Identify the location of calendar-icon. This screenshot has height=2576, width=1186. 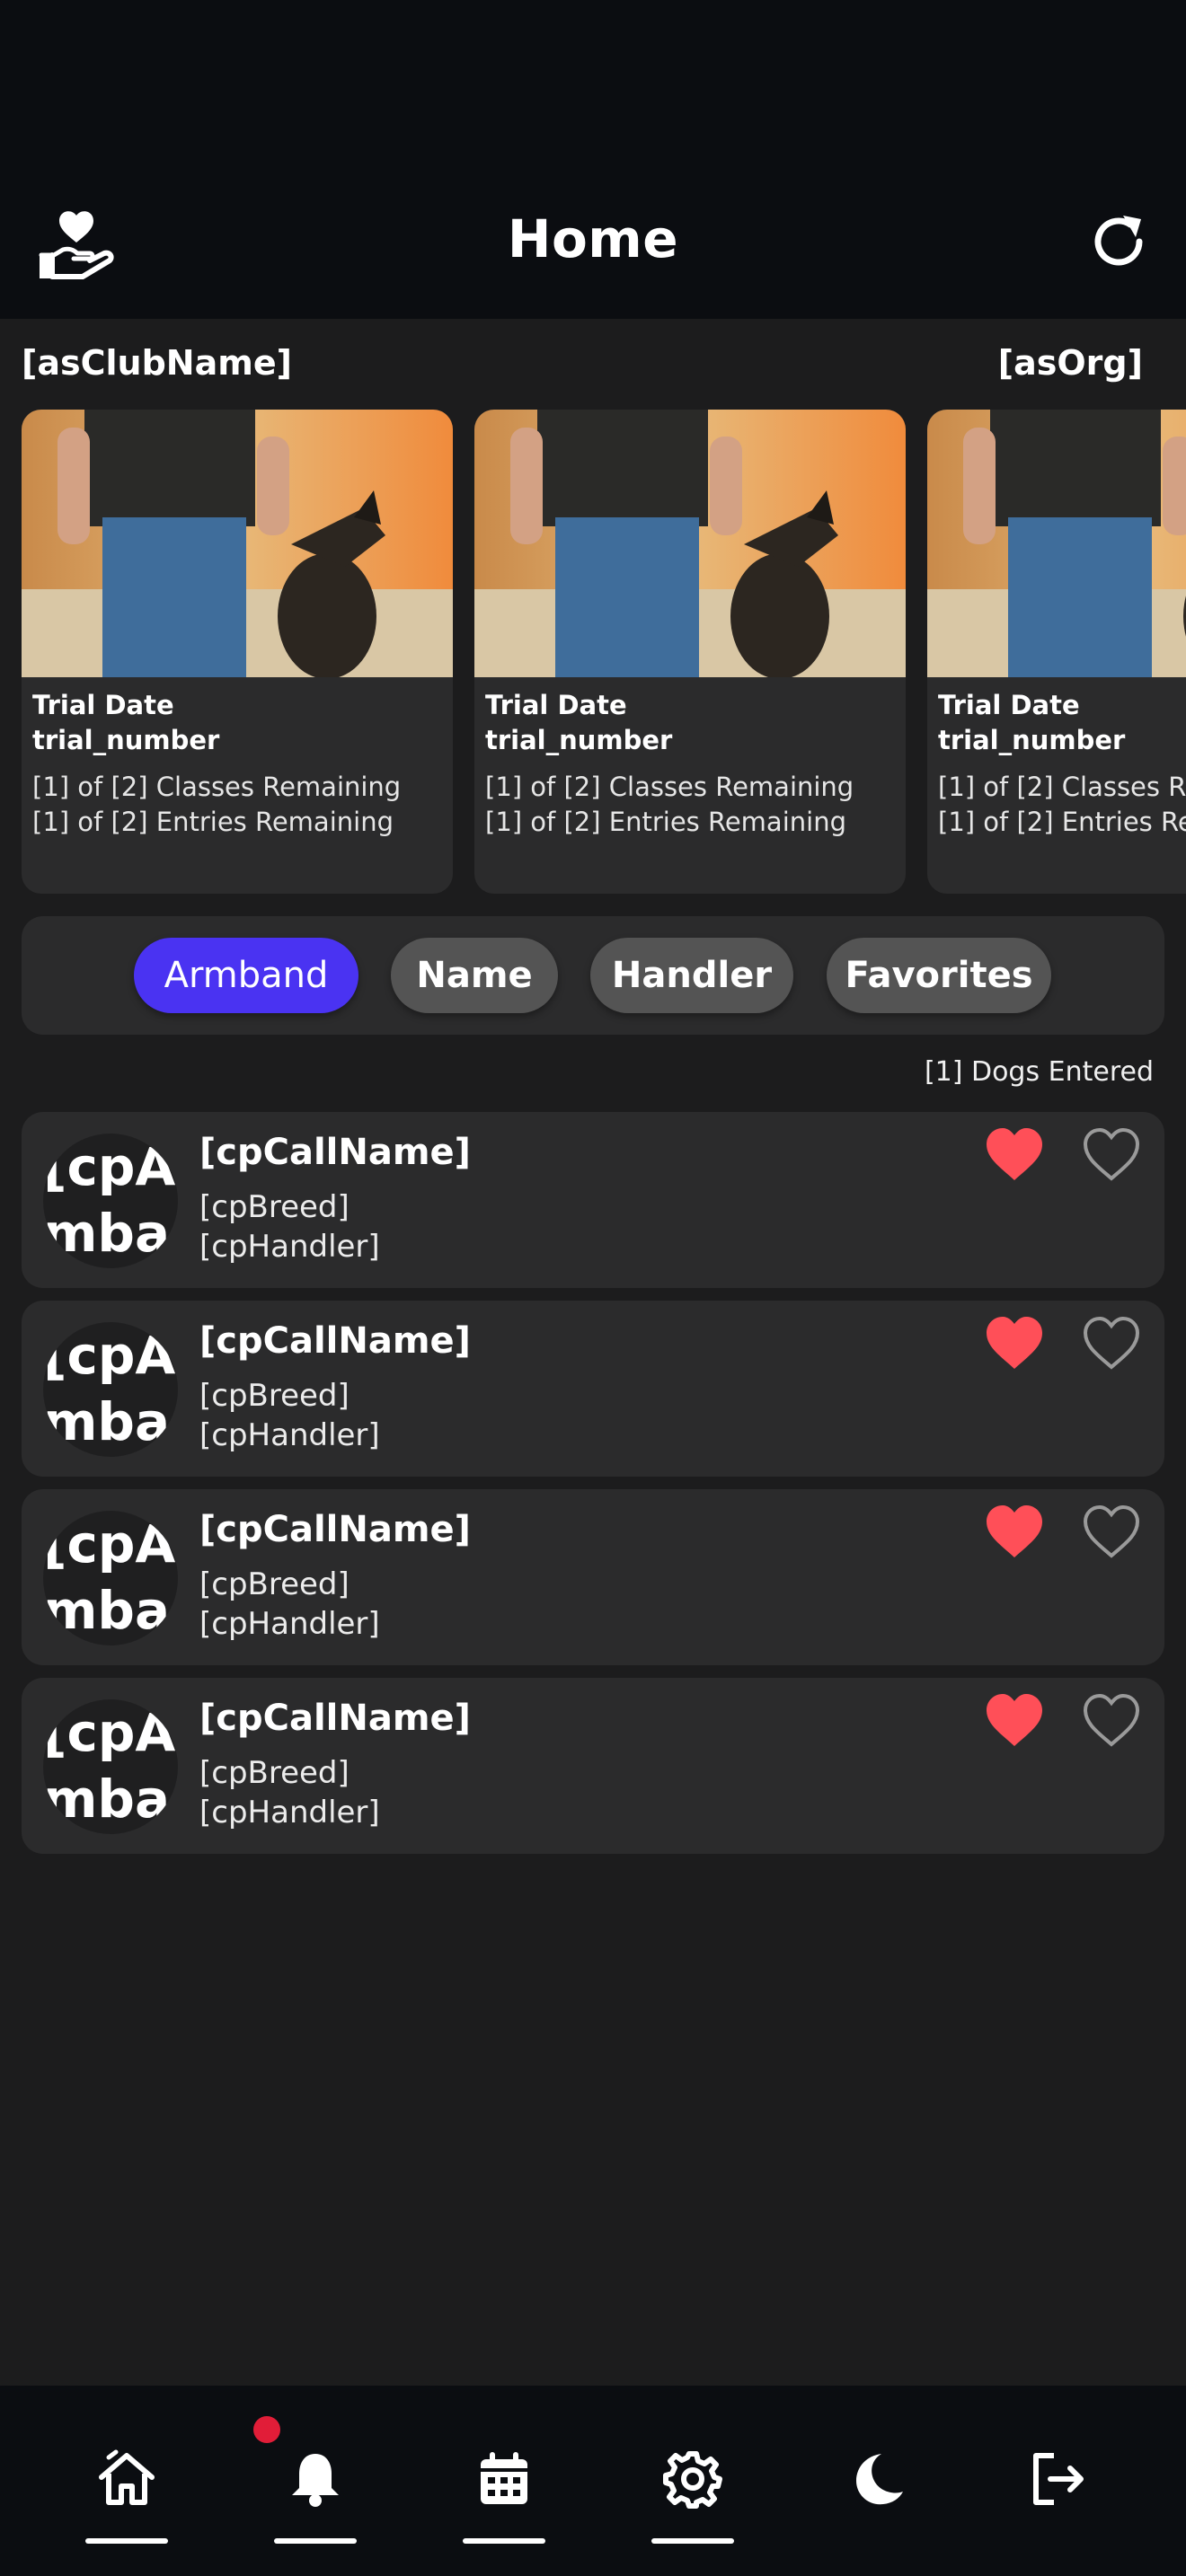
(504, 2478).